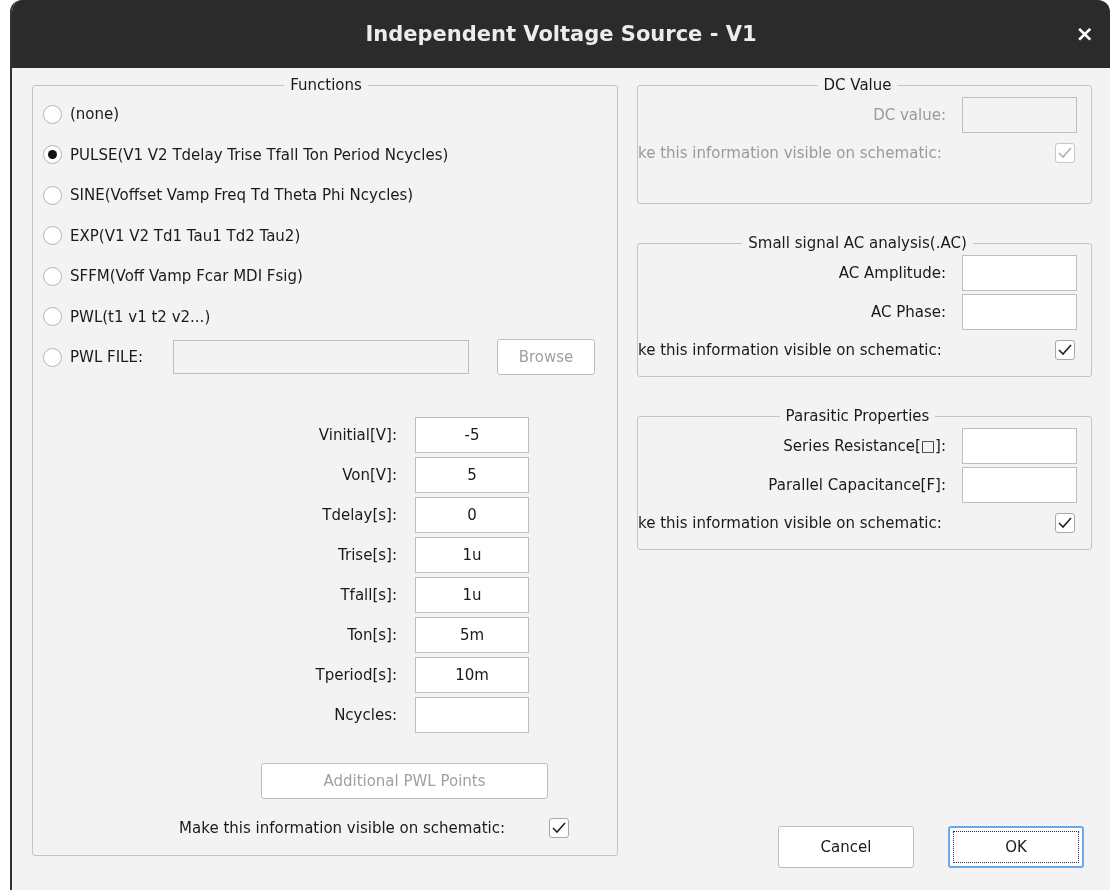 Image resolution: width=1110 pixels, height=890 pixels. I want to click on radio-label: SINE(Voffset Vamp Freq Td Theta Phi Ncycles), so click(242, 195).